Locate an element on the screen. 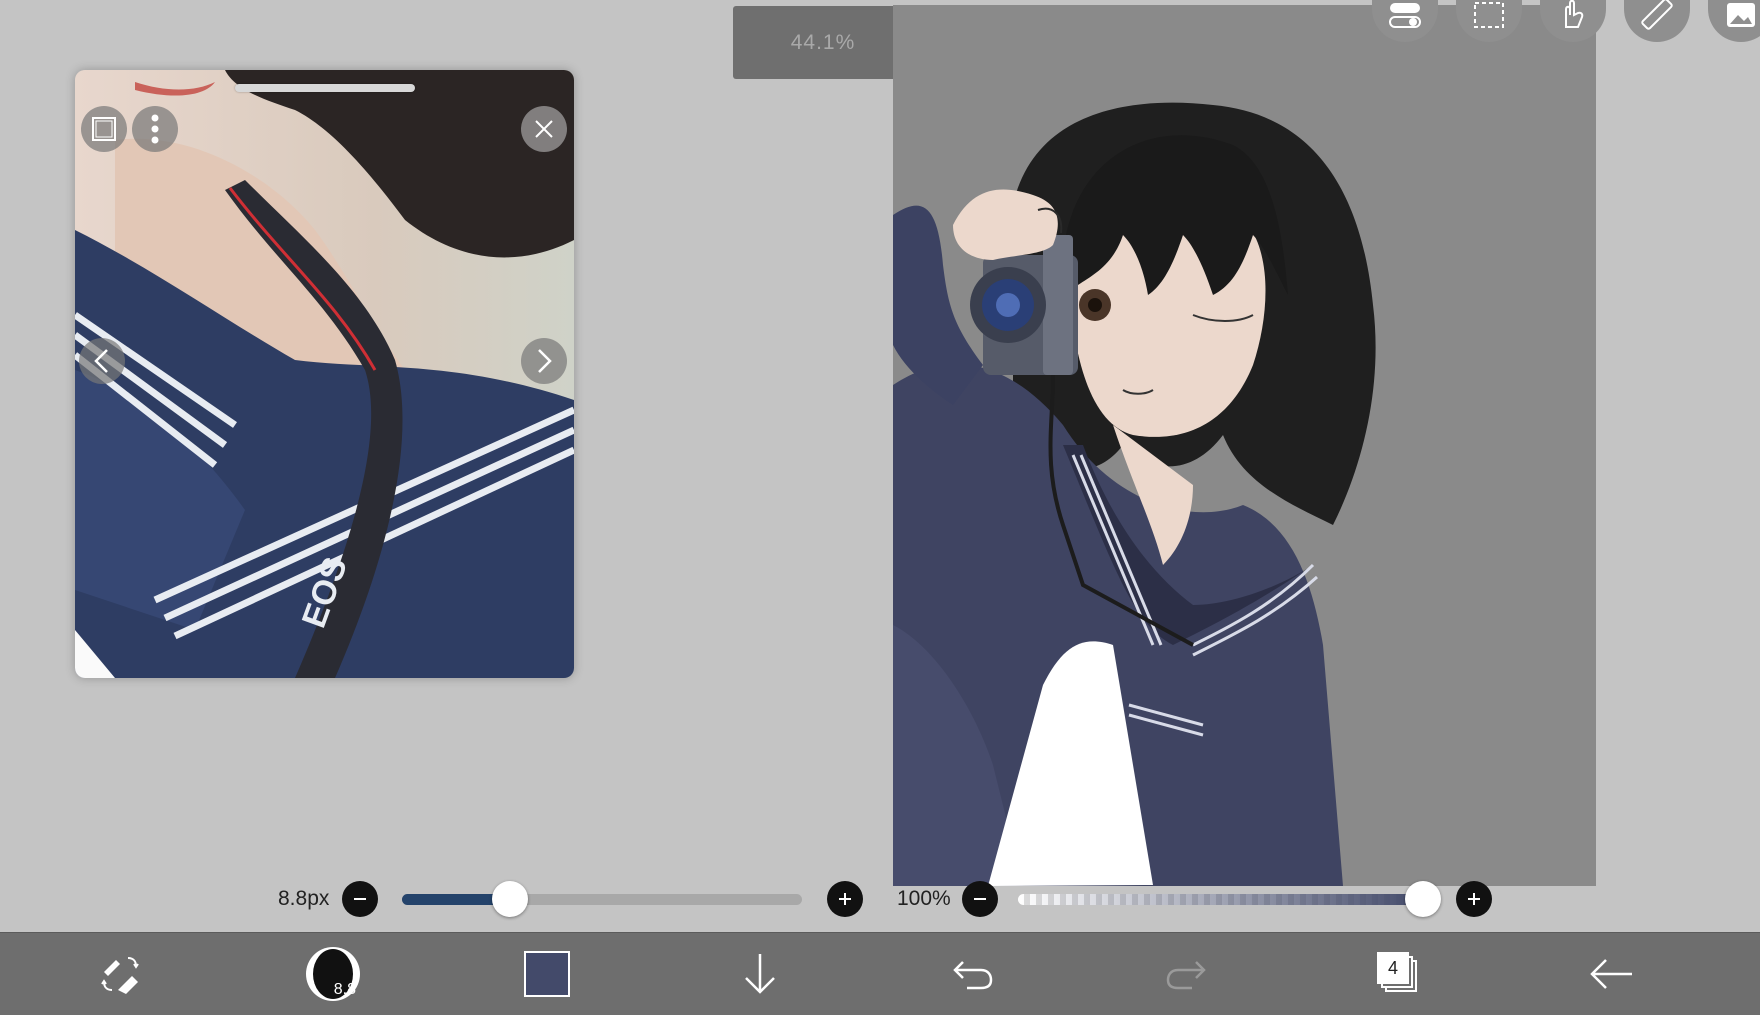 The width and height of the screenshot is (1760, 1015). opacity-decrease-button is located at coordinates (980, 899).